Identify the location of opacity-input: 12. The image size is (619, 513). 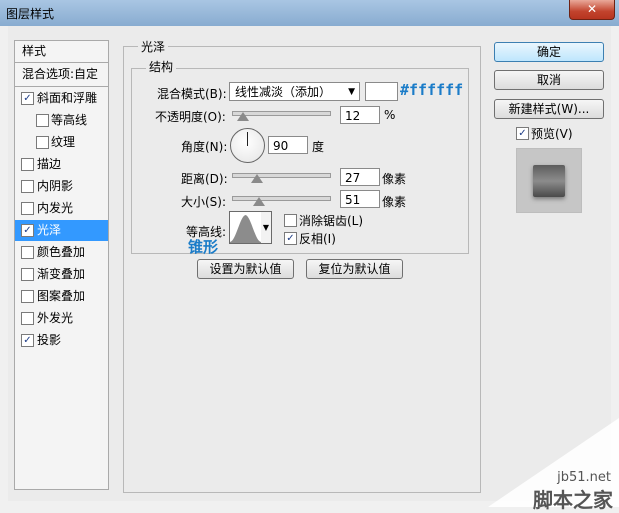
(360, 115).